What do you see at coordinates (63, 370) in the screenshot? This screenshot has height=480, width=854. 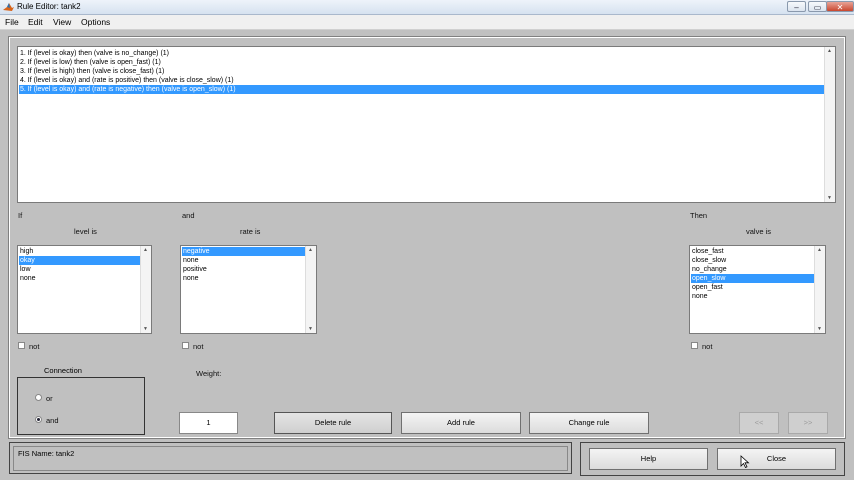 I see `connection-title: Connection` at bounding box center [63, 370].